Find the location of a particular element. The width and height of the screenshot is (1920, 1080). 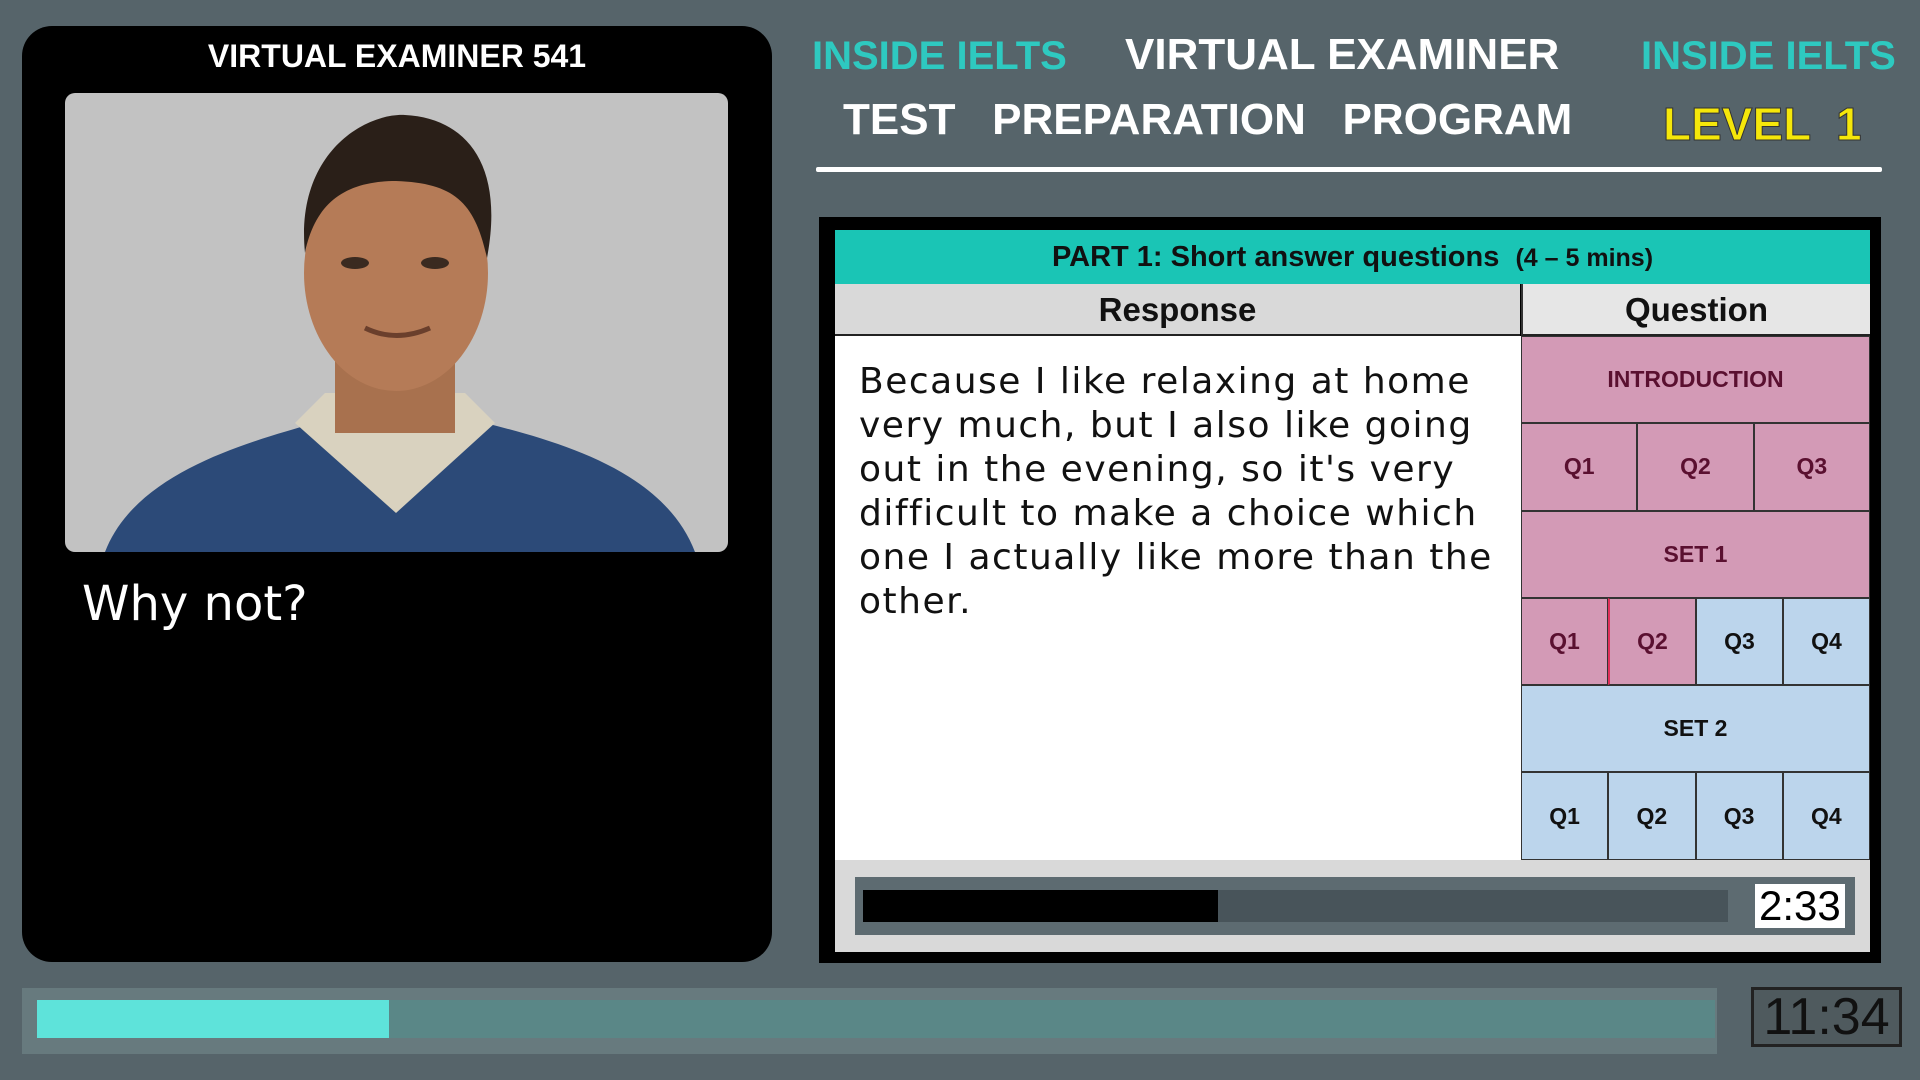

set2-q3: Q3 is located at coordinates (1739, 816).